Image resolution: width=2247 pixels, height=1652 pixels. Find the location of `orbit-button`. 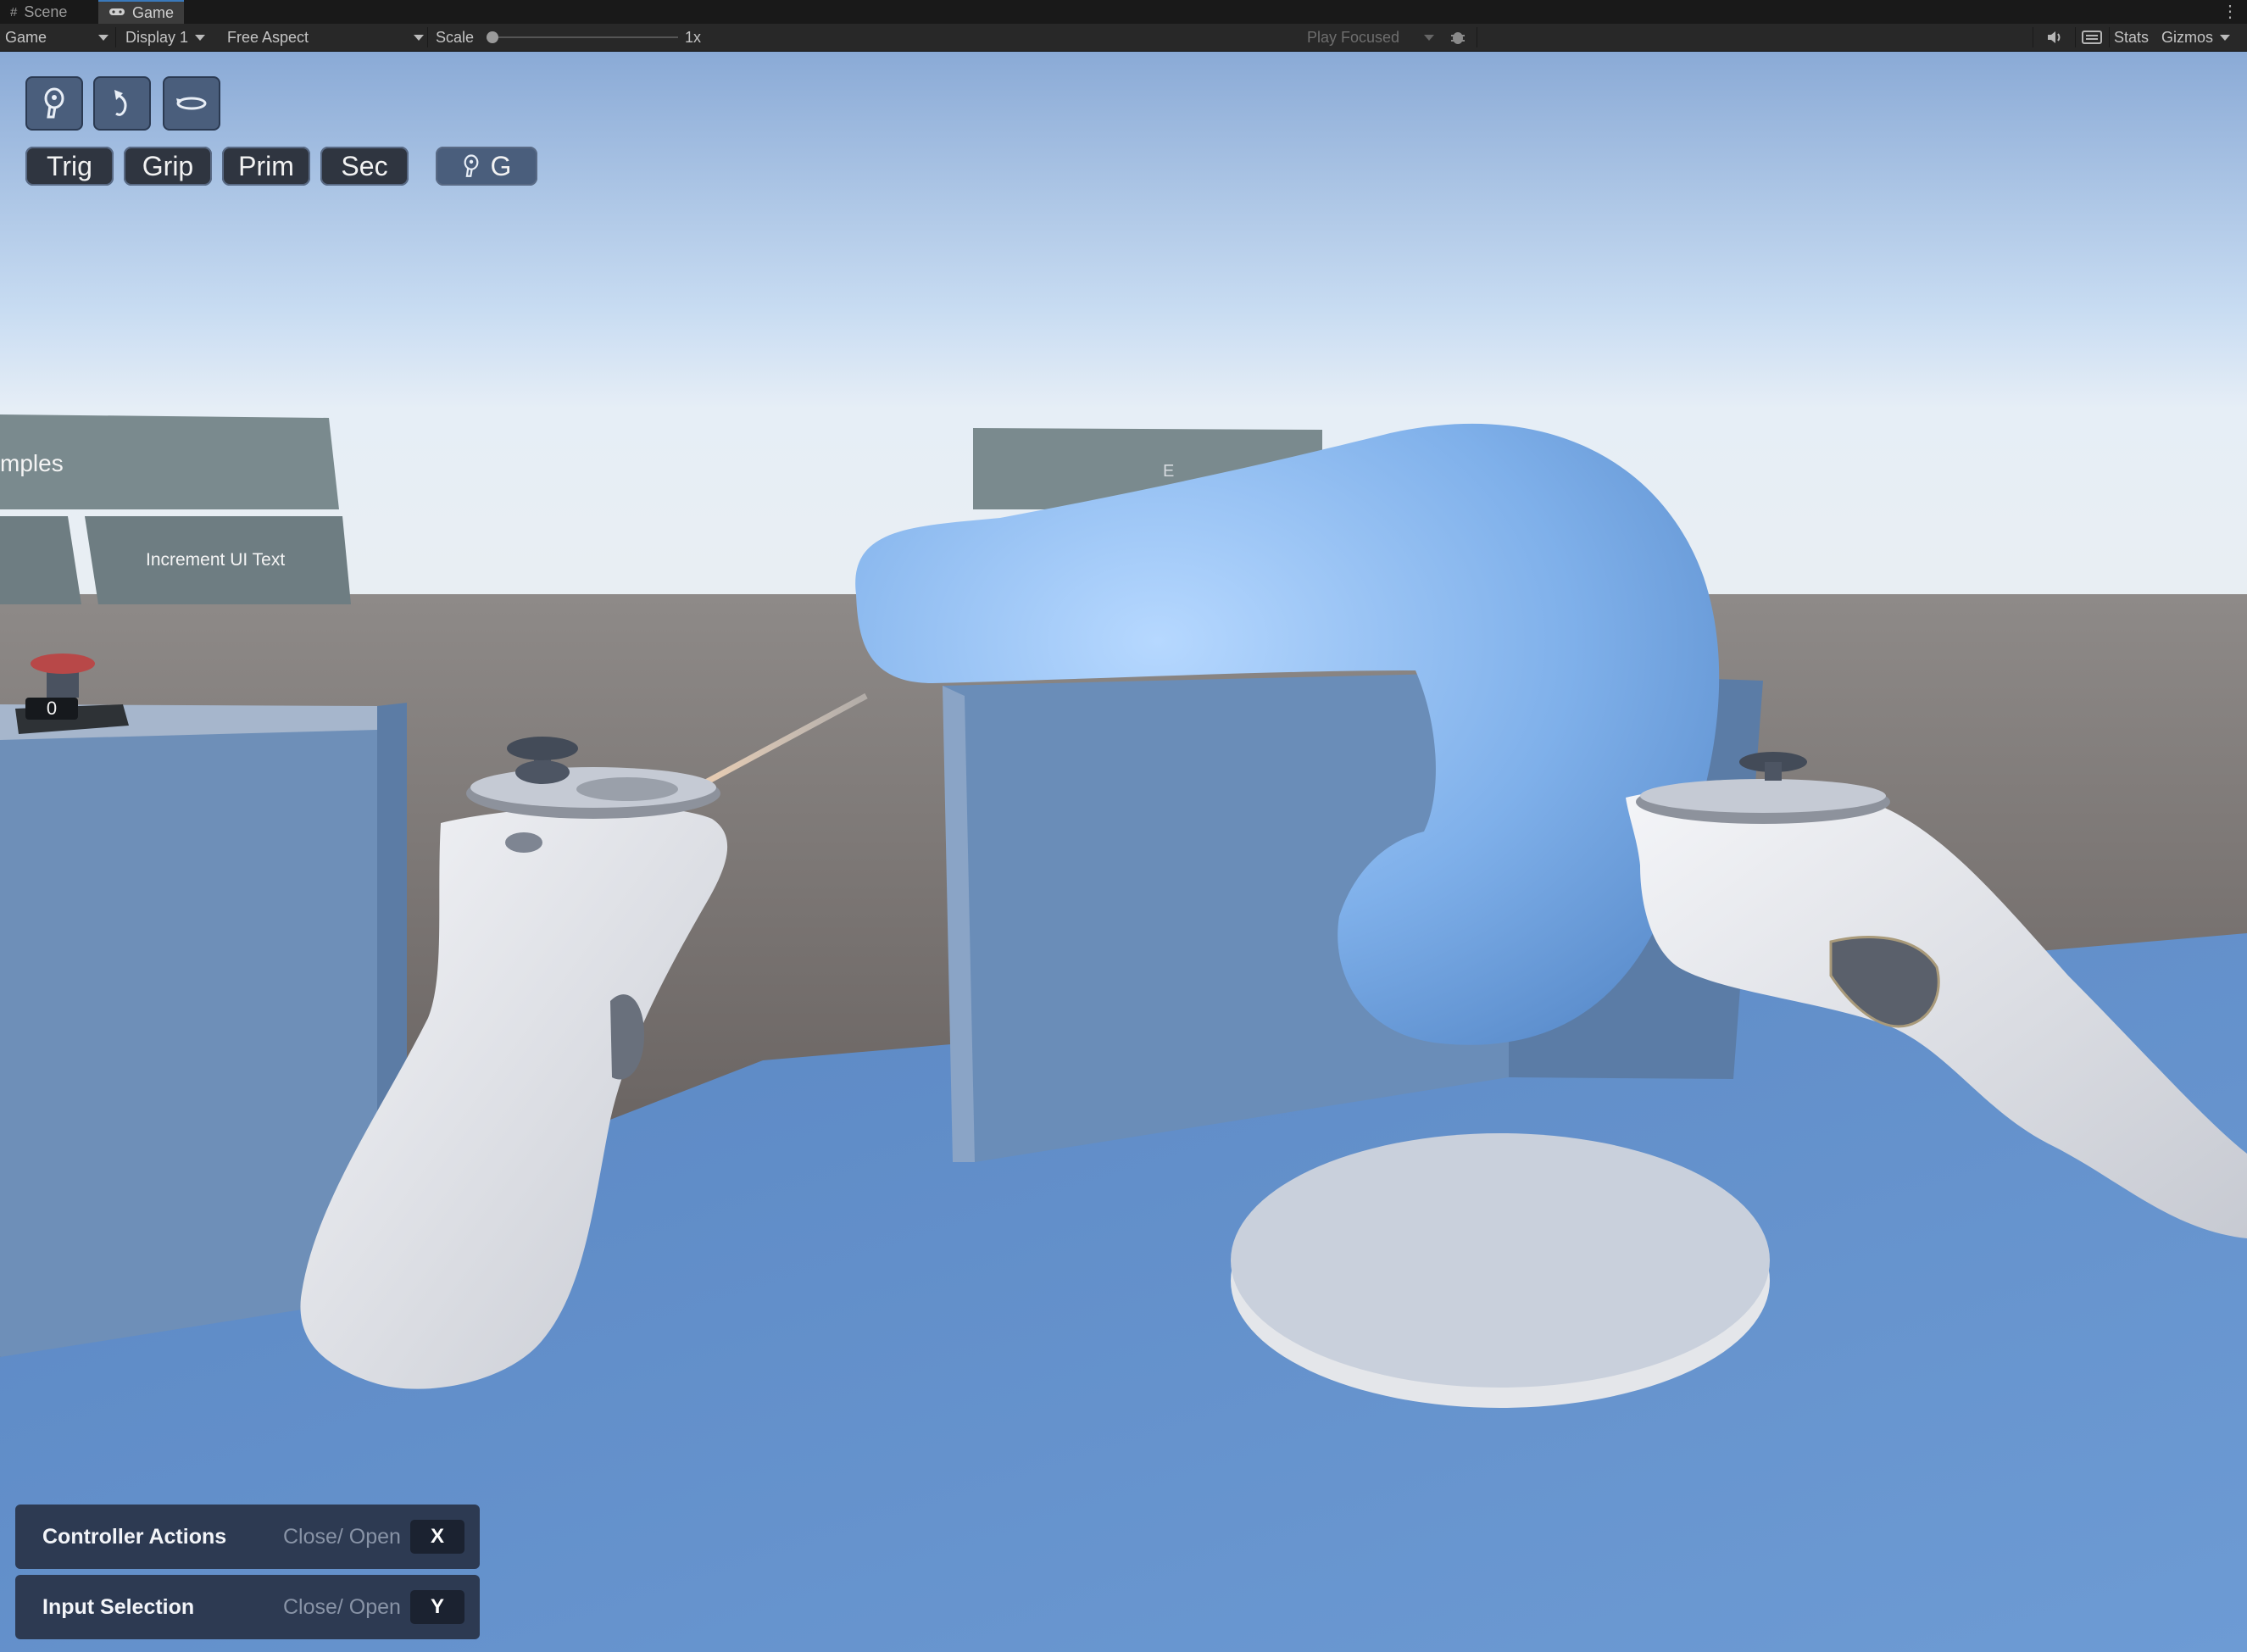

orbit-button is located at coordinates (192, 103).